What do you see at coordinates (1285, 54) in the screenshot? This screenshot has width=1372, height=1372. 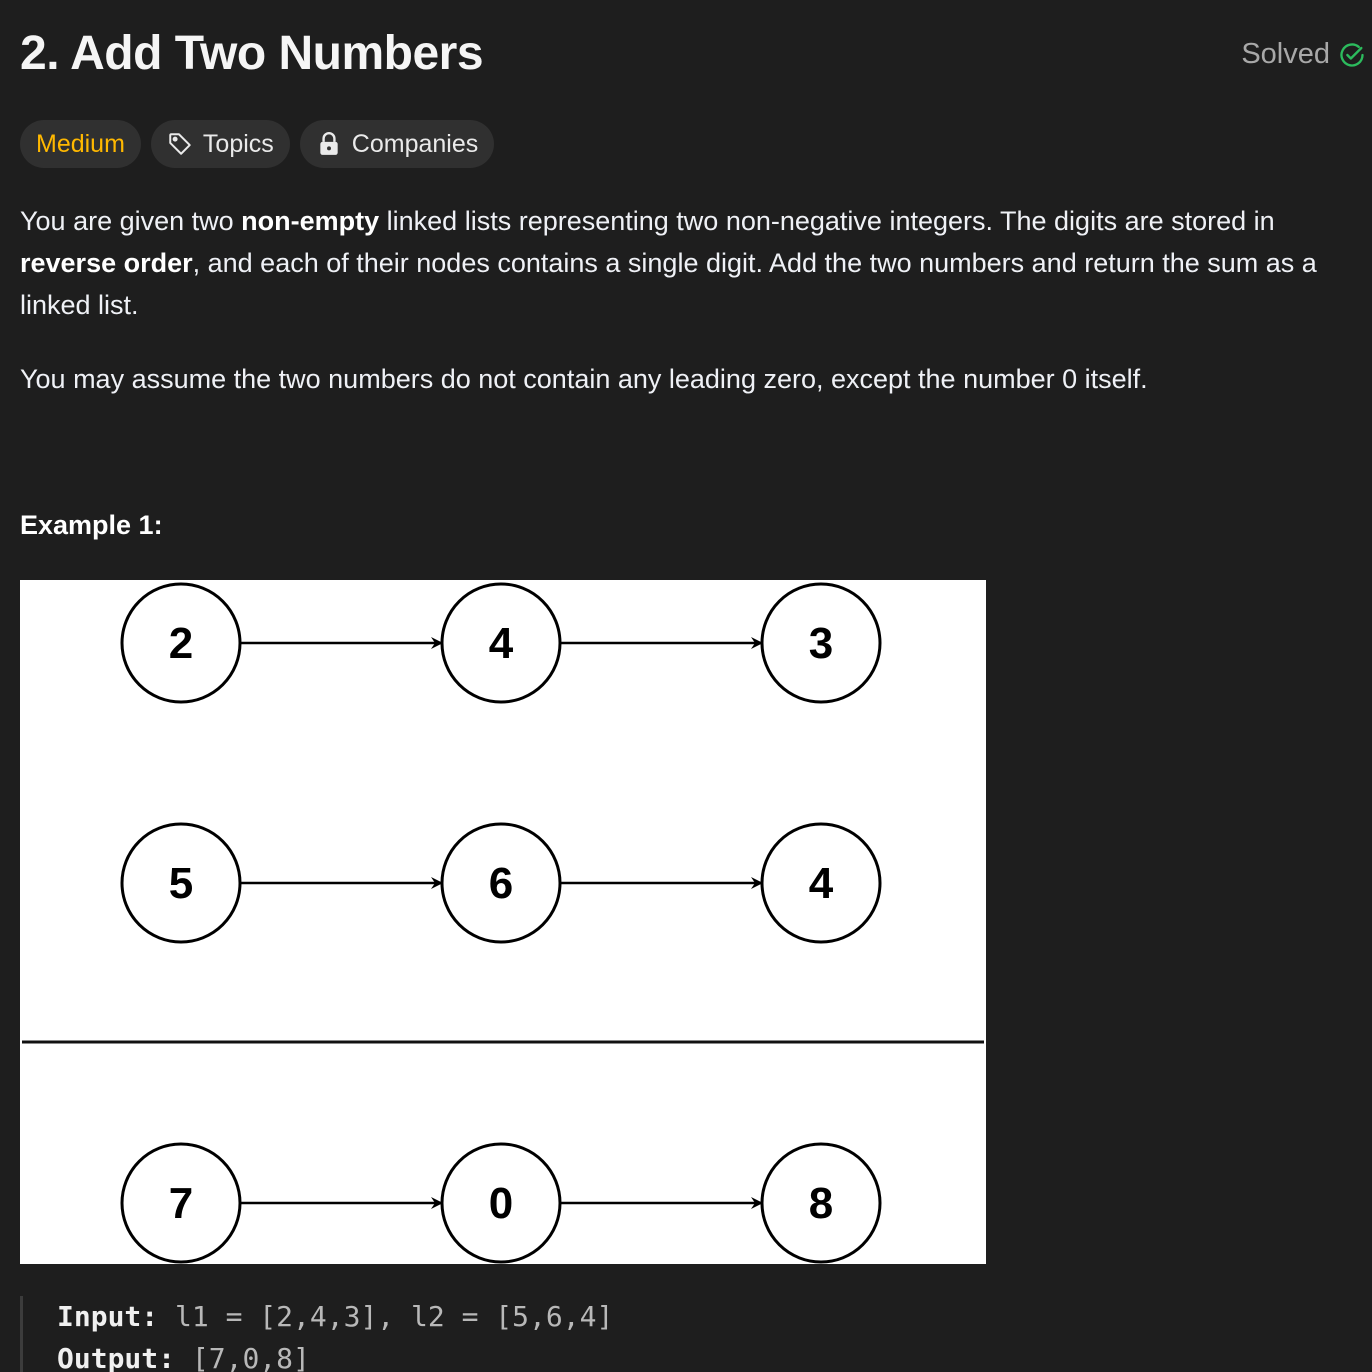 I see `solved-label: Solved` at bounding box center [1285, 54].